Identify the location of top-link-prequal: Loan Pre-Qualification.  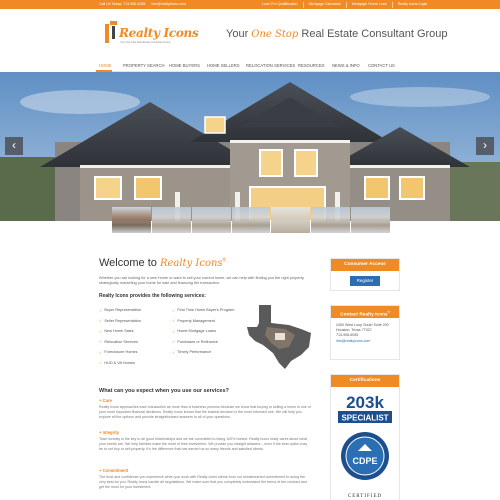
(280, 4).